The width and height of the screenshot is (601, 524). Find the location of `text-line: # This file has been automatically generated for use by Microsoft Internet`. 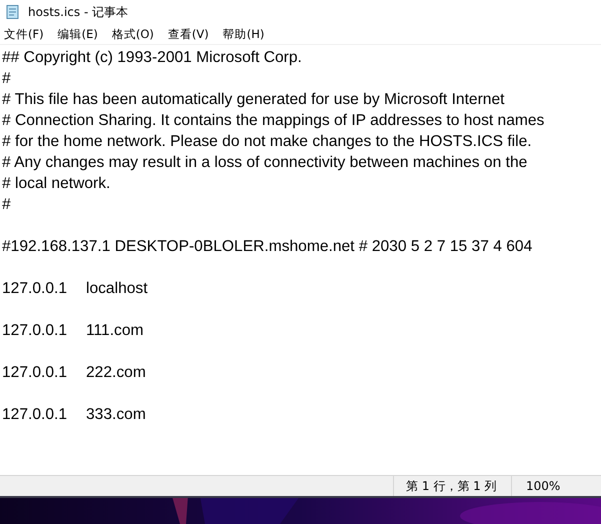

text-line: # This file has been automatically generated for use by Microsoft Internet is located at coordinates (253, 100).